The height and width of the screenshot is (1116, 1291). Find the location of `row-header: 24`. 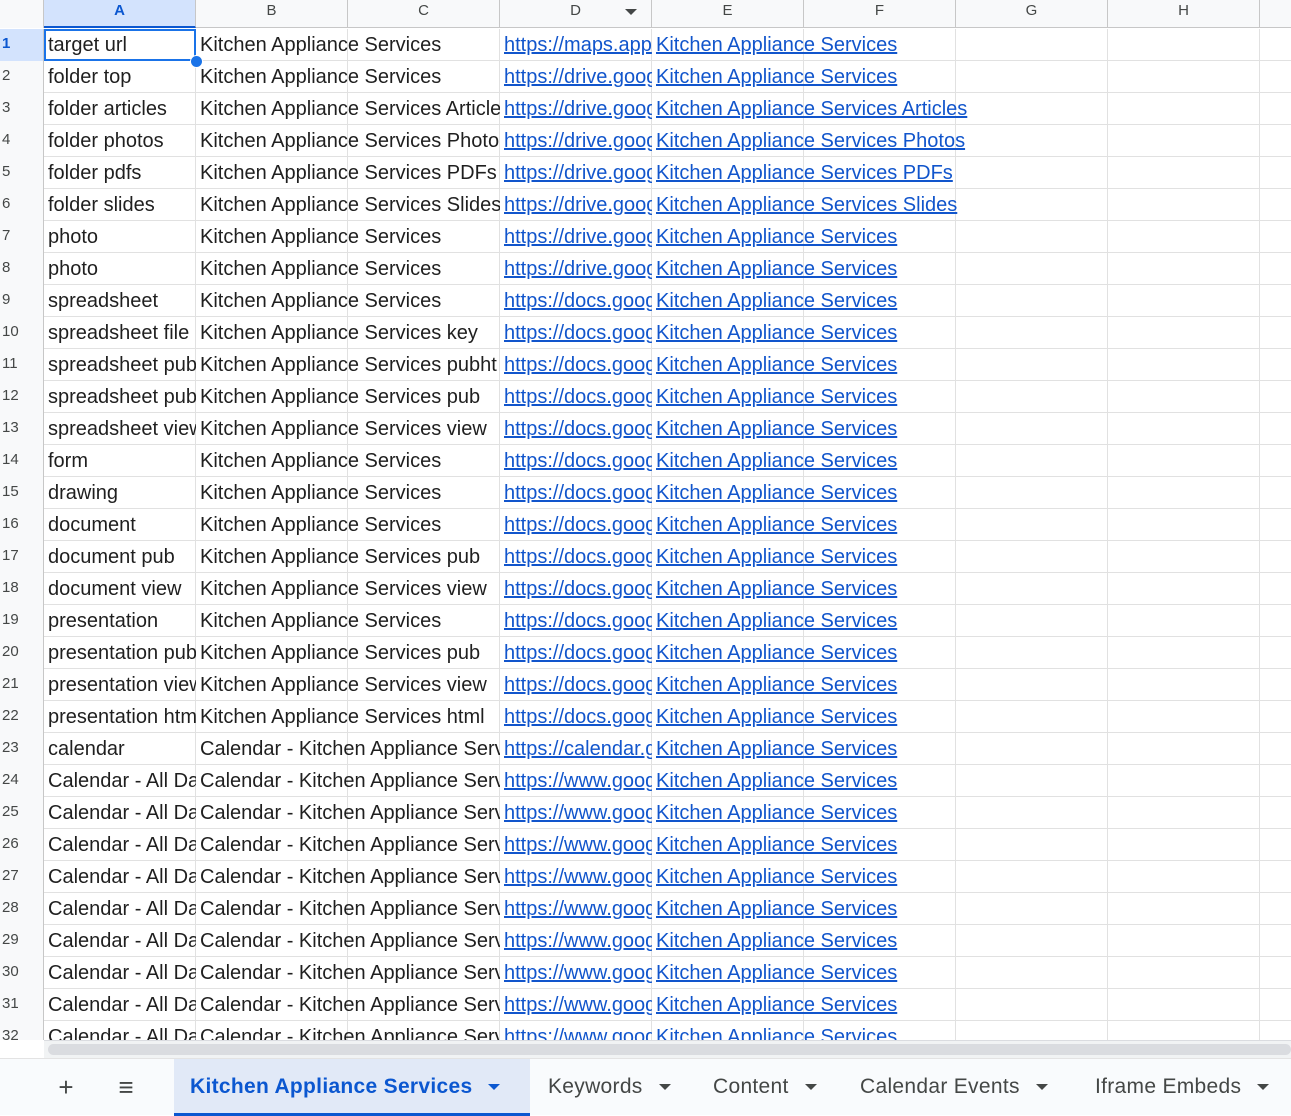

row-header: 24 is located at coordinates (22, 781).